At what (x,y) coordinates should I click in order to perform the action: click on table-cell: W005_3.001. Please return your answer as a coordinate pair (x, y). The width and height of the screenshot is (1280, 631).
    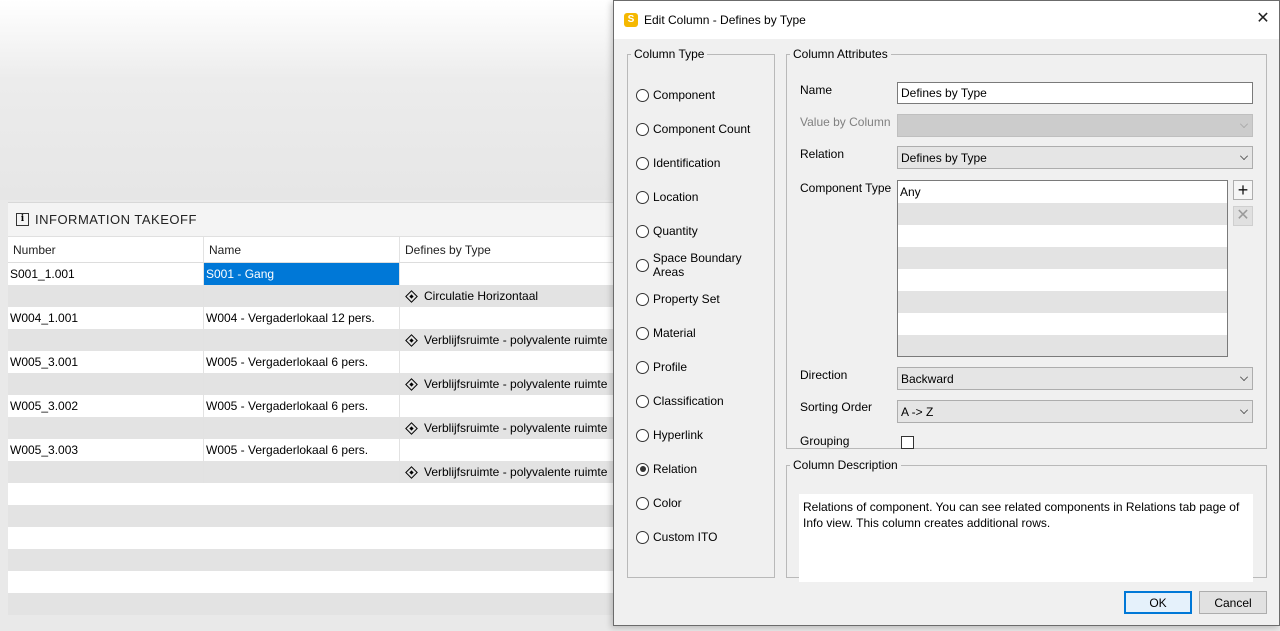
    Looking at the image, I should click on (106, 362).